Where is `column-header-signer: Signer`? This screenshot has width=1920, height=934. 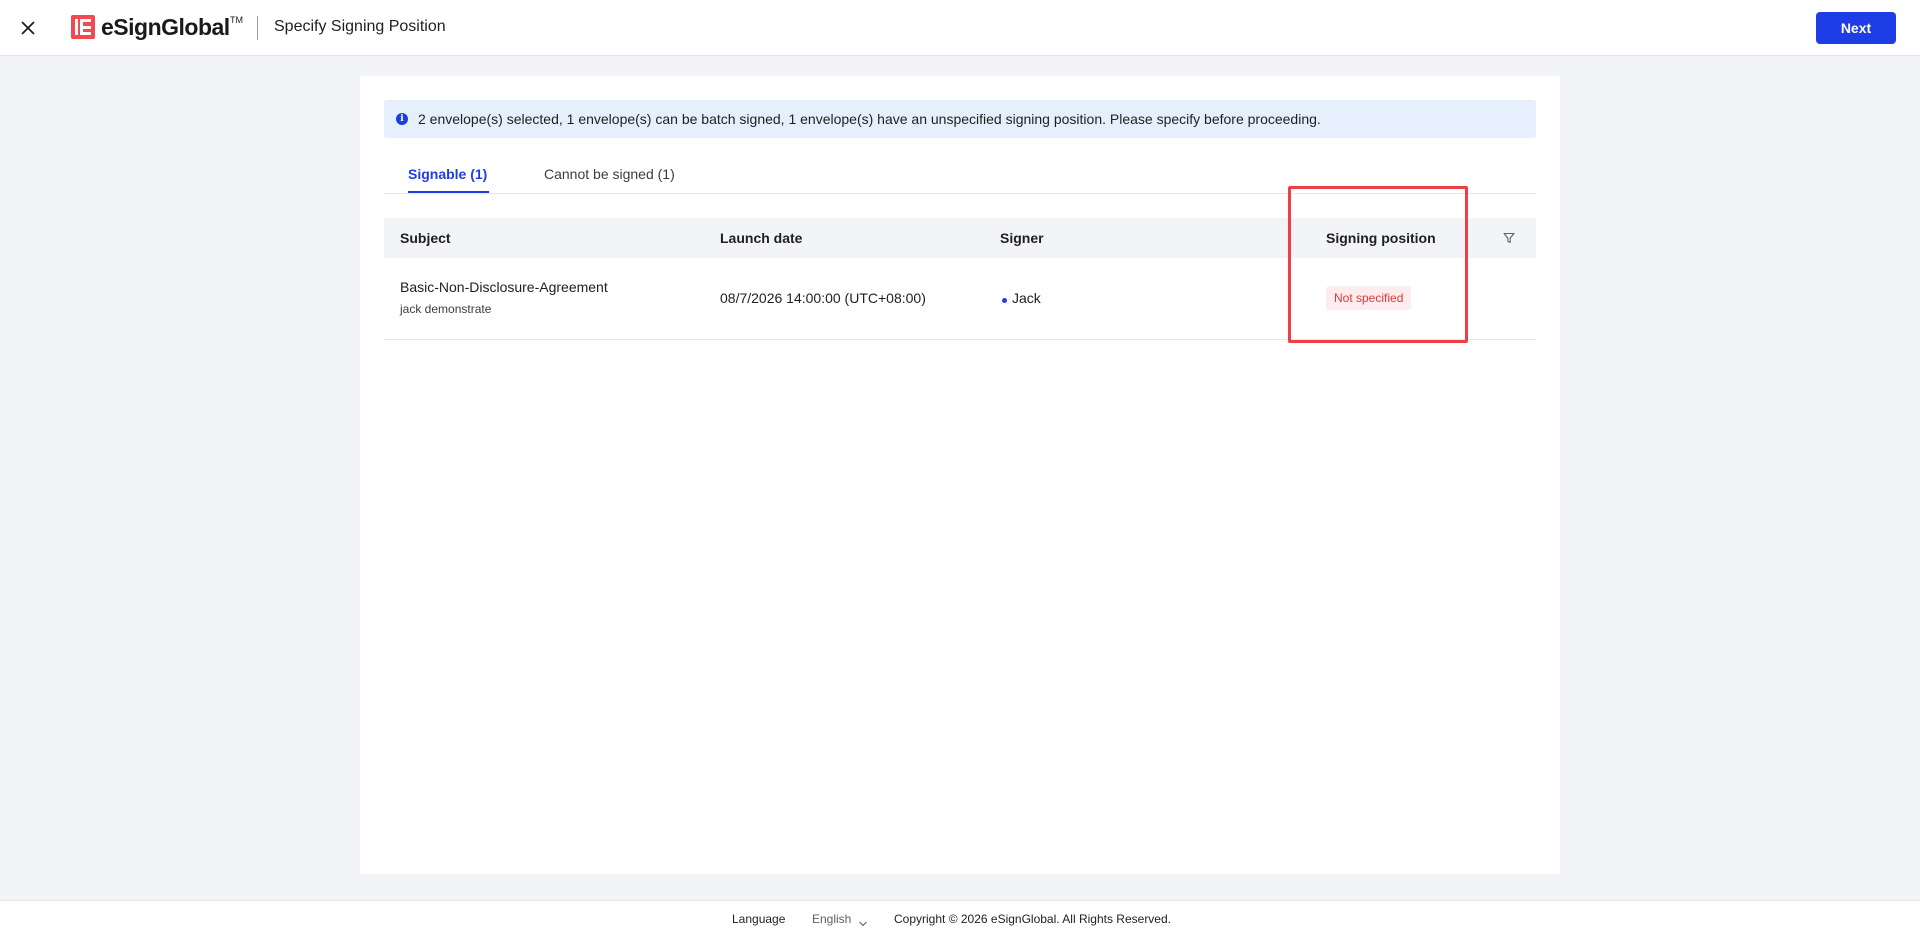 column-header-signer: Signer is located at coordinates (1022, 238).